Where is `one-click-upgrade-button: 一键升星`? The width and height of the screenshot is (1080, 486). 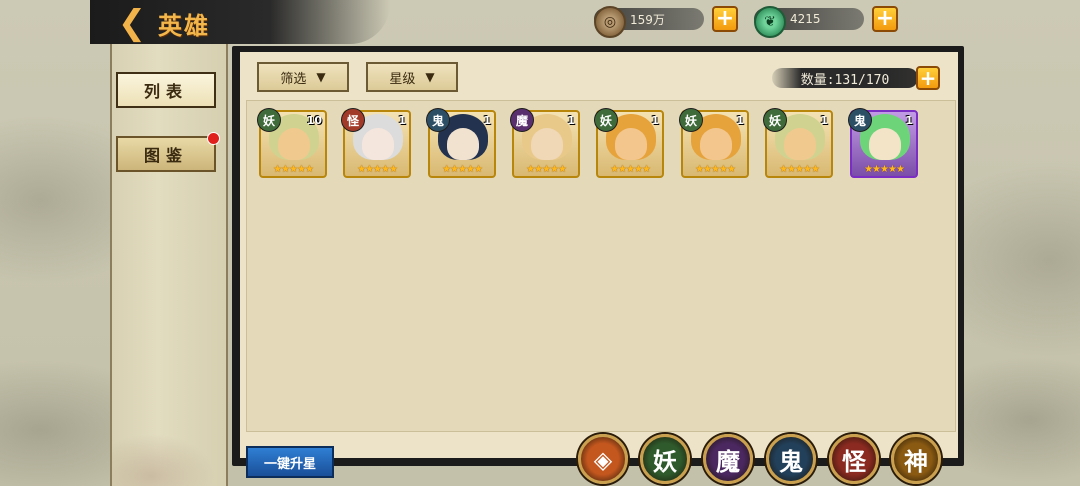 one-click-upgrade-button: 一键升星 is located at coordinates (290, 462).